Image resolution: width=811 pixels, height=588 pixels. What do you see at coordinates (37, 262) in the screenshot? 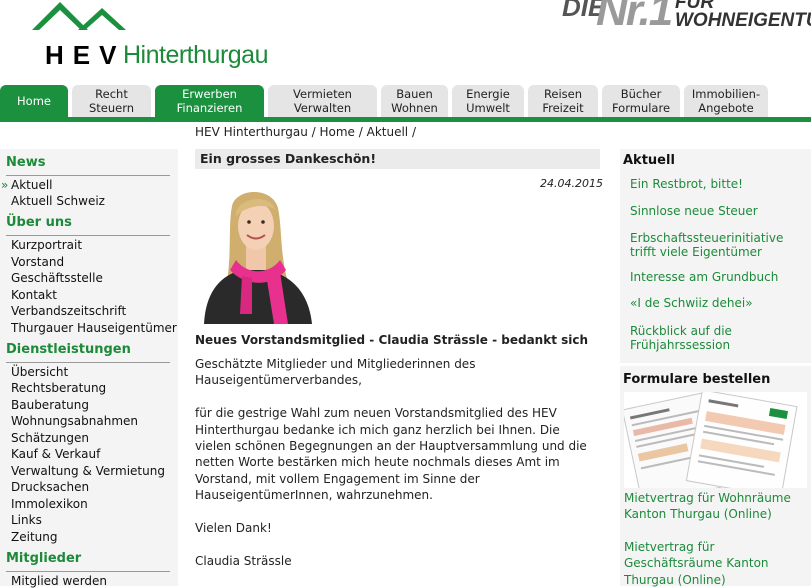
I see `sidebar-item-vorstand: Vorstand` at bounding box center [37, 262].